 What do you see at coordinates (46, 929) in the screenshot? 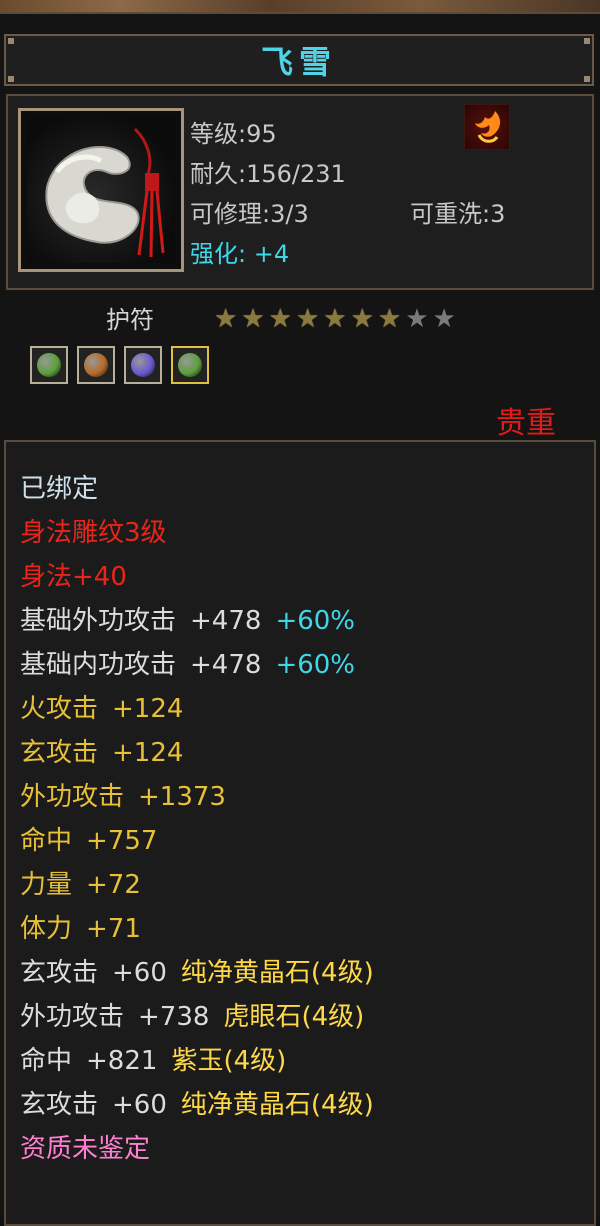
I see `stat-label: 体力` at bounding box center [46, 929].